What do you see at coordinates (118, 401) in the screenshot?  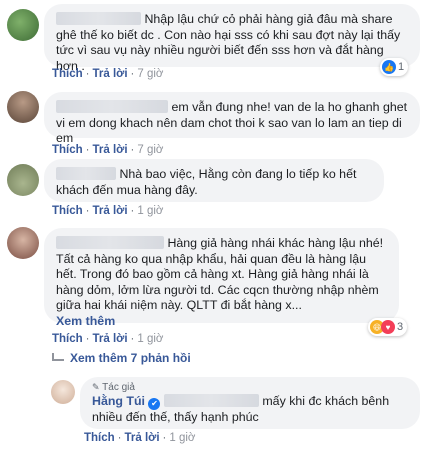 I see `author-name: Hằng Túi` at bounding box center [118, 401].